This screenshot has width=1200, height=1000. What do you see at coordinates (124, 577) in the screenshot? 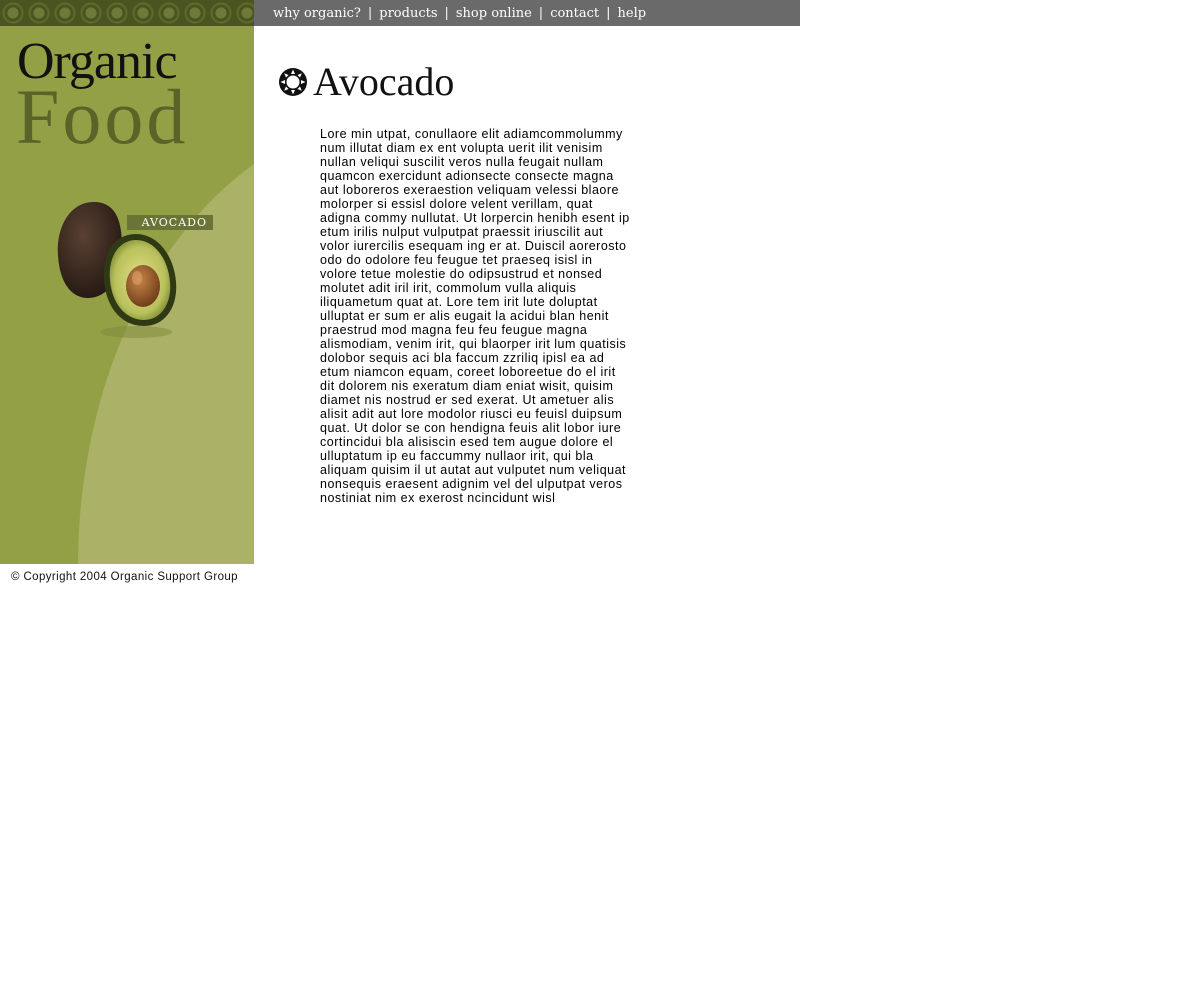
I see `footer-copyright: © Copyright 2004 Organic Support Group` at bounding box center [124, 577].